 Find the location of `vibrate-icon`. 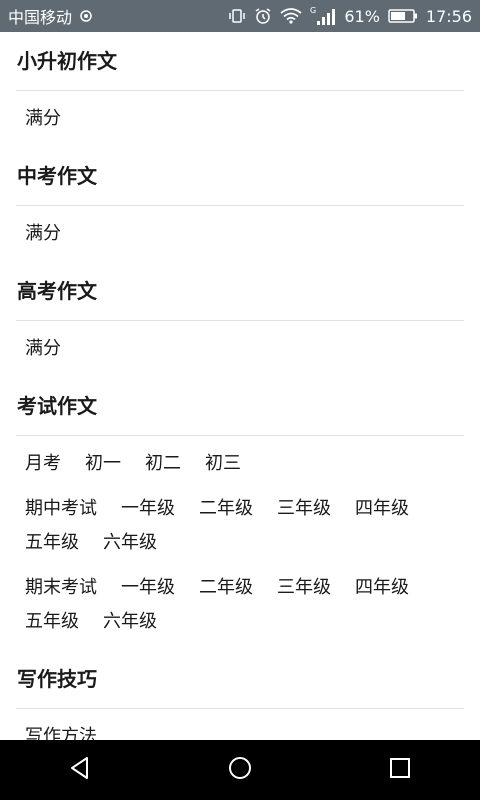

vibrate-icon is located at coordinates (237, 16).